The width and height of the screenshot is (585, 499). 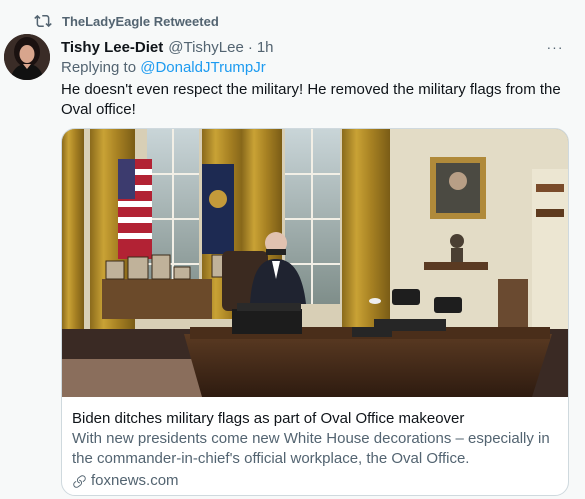 I want to click on card-source-label: foxnews.com, so click(x=135, y=481).